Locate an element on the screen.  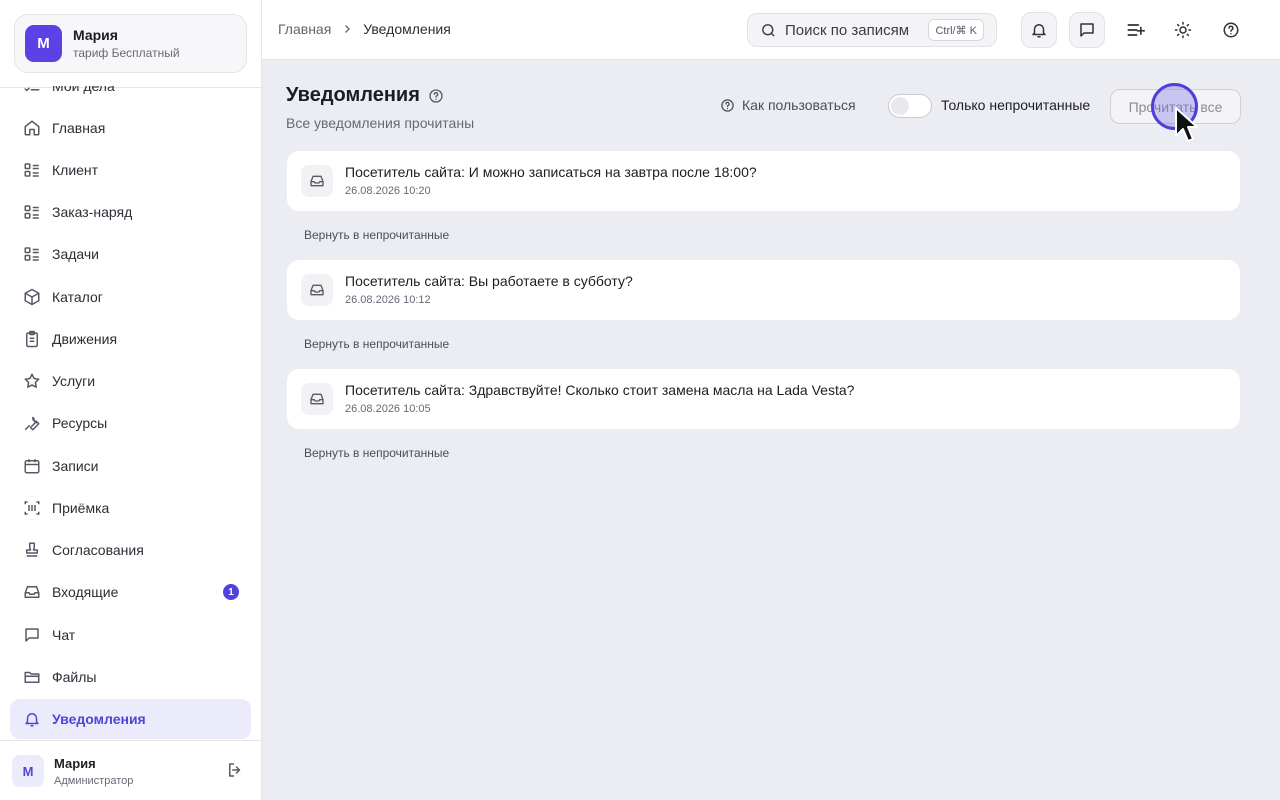
page-title: Уведомления is located at coordinates (380, 95).